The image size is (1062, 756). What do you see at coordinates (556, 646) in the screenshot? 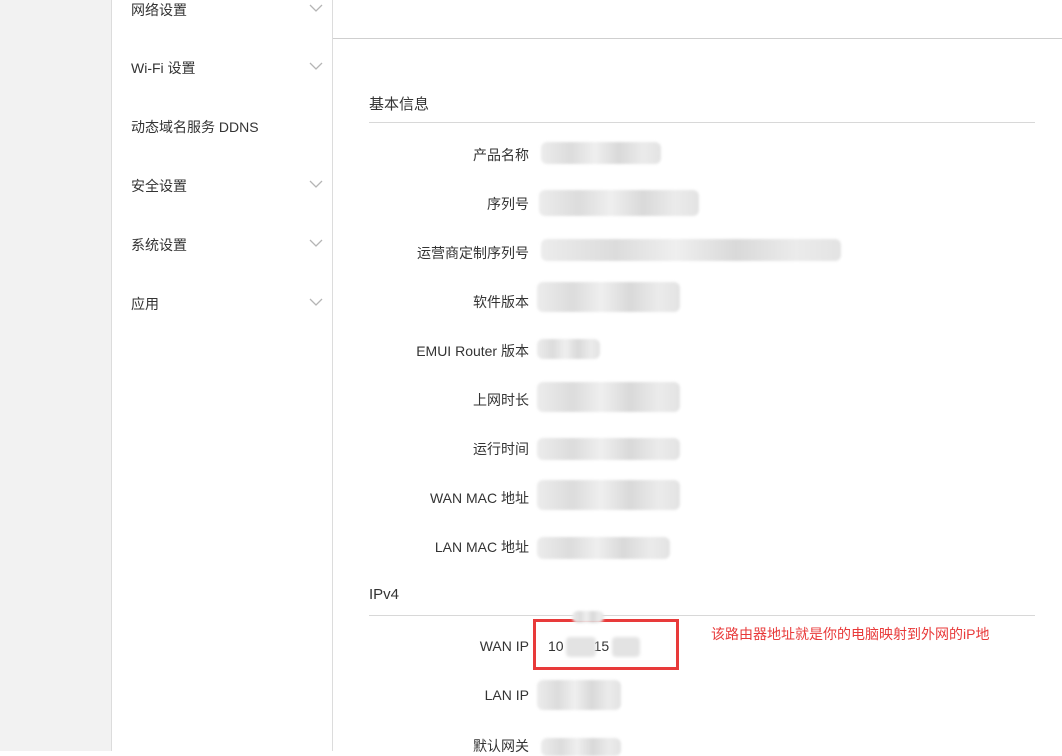
I see `wan-ip-part1: 10` at bounding box center [556, 646].